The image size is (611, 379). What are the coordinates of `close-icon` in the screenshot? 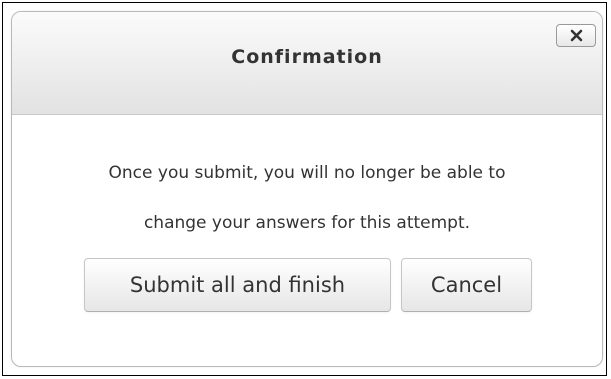 It's located at (576, 35).